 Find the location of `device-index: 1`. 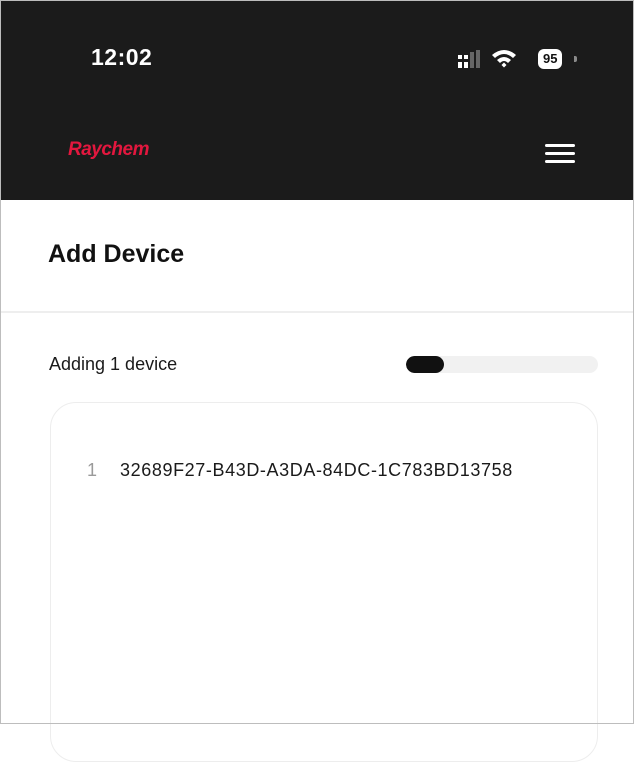

device-index: 1 is located at coordinates (92, 470).